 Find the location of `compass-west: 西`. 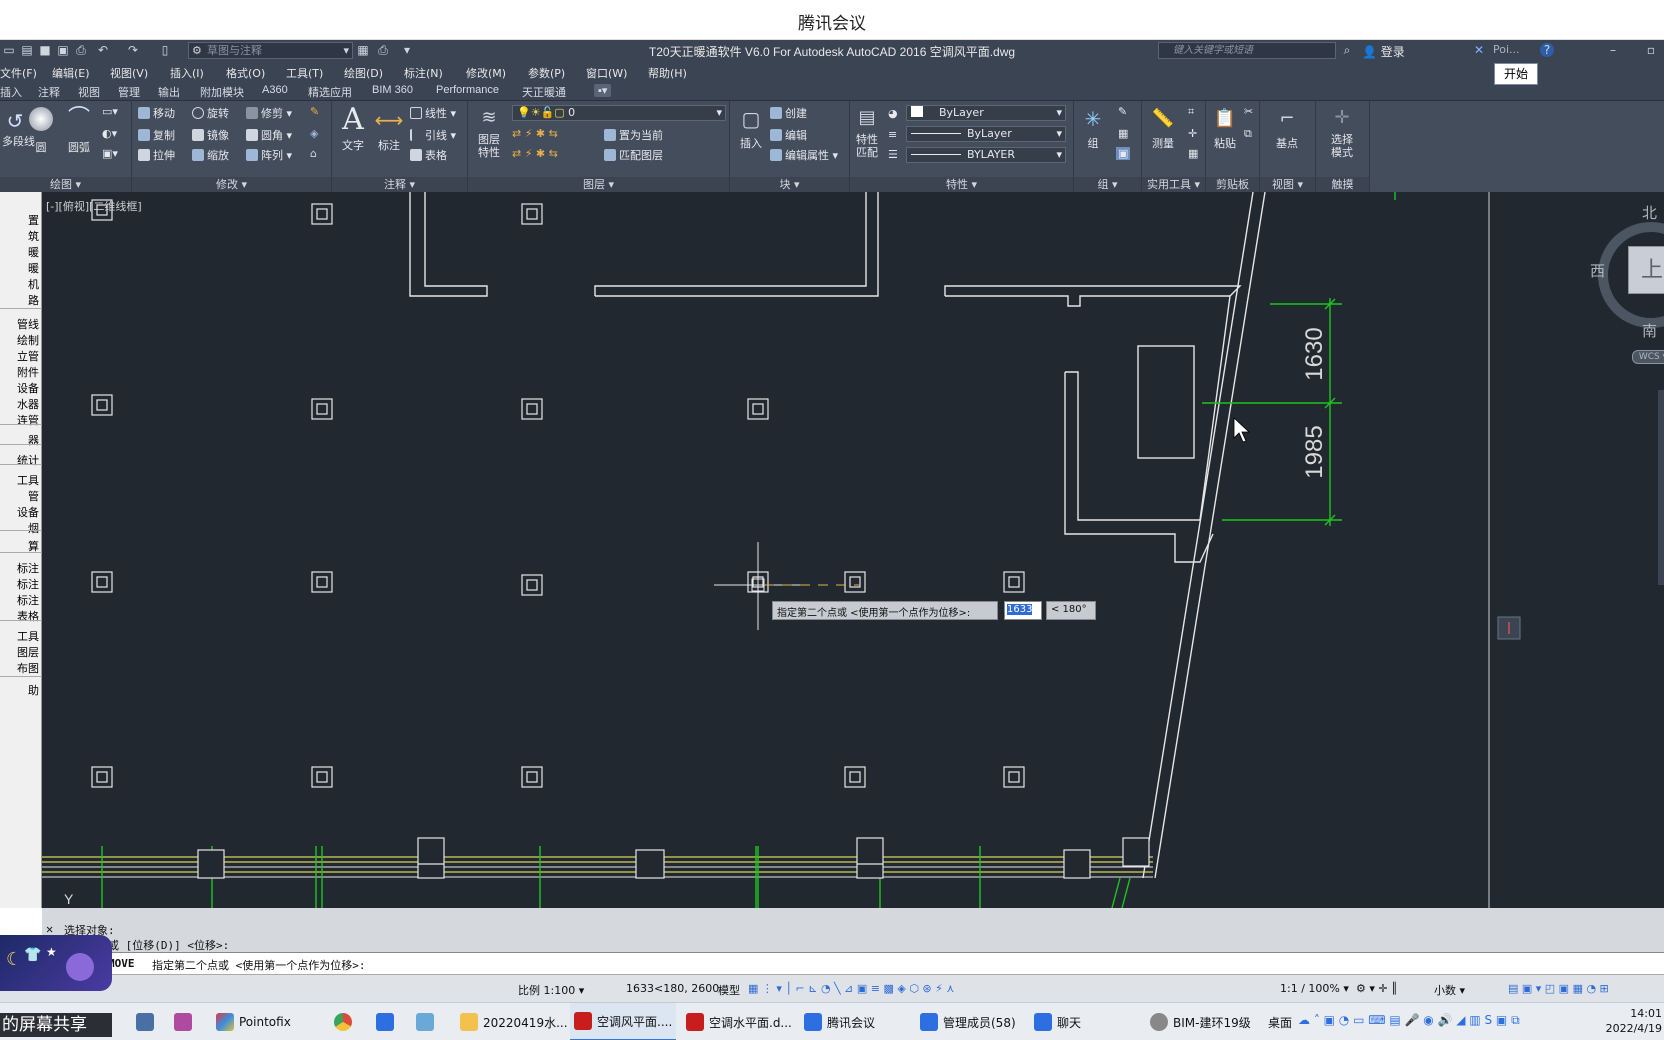

compass-west: 西 is located at coordinates (1597, 270).